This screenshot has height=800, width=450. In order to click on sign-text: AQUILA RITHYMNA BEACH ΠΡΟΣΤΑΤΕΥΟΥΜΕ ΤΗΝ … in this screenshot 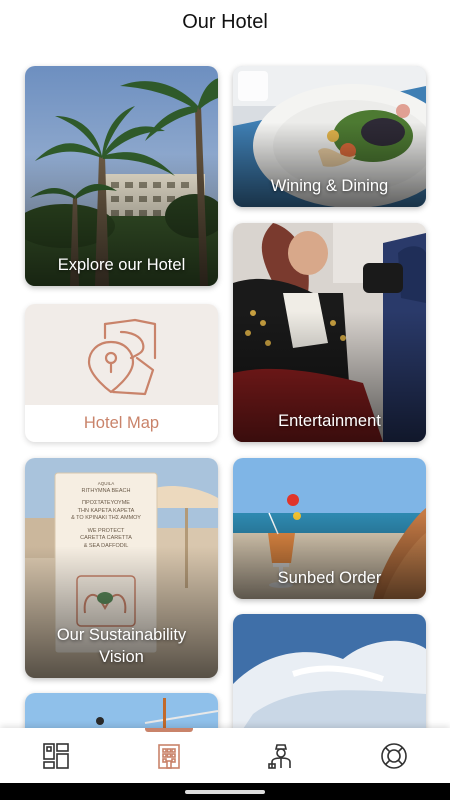, I will do `click(106, 515)`.